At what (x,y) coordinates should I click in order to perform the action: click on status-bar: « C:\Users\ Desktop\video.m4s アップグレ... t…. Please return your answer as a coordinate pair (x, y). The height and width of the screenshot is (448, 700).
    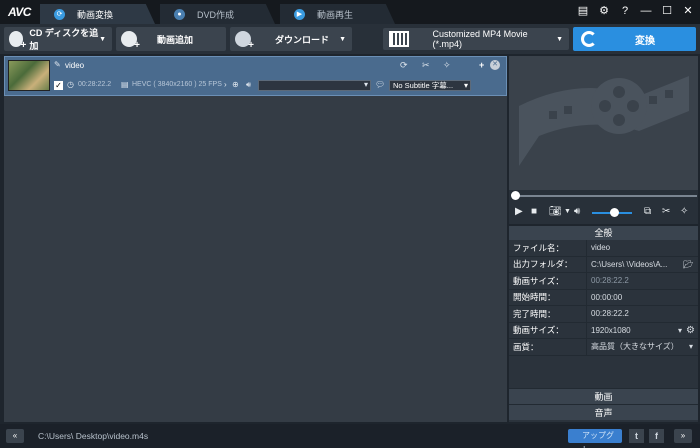
    Looking at the image, I should click on (350, 436).